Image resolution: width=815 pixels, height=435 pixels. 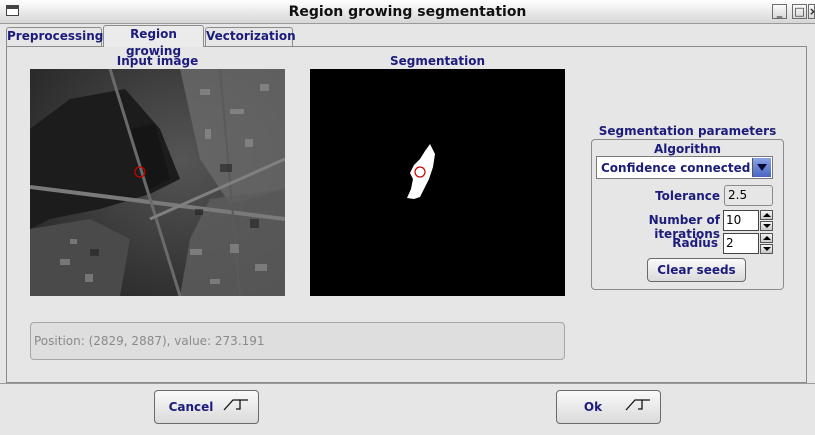 What do you see at coordinates (696, 270) in the screenshot?
I see `clear-seeds-button: Clear seeds` at bounding box center [696, 270].